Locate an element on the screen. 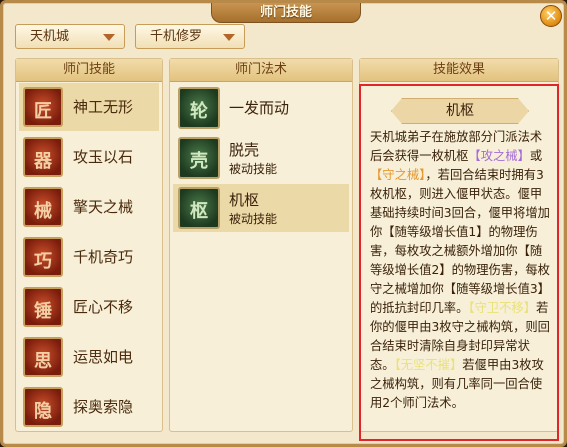  skill-icon: 思 is located at coordinates (43, 357).